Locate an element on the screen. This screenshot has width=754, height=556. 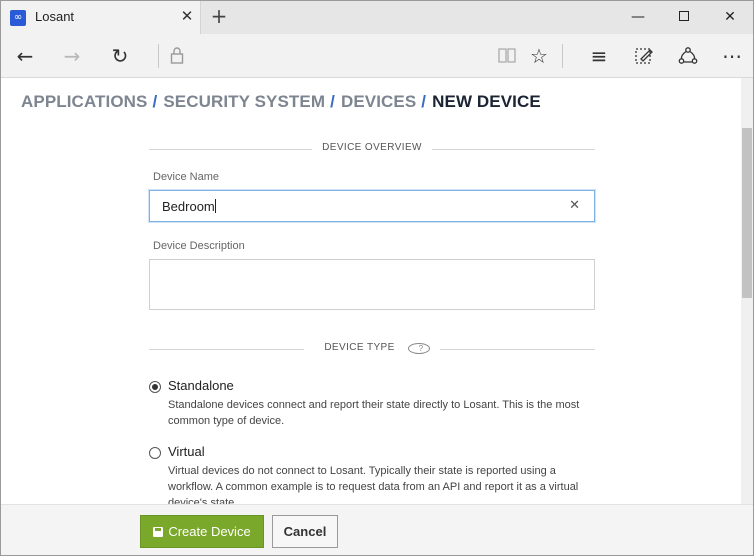
save-icon is located at coordinates (158, 532).